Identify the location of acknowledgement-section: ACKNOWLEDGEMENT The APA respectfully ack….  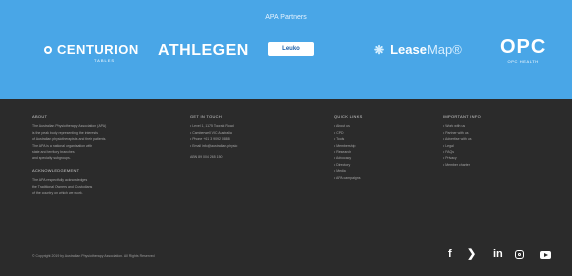
(87, 182).